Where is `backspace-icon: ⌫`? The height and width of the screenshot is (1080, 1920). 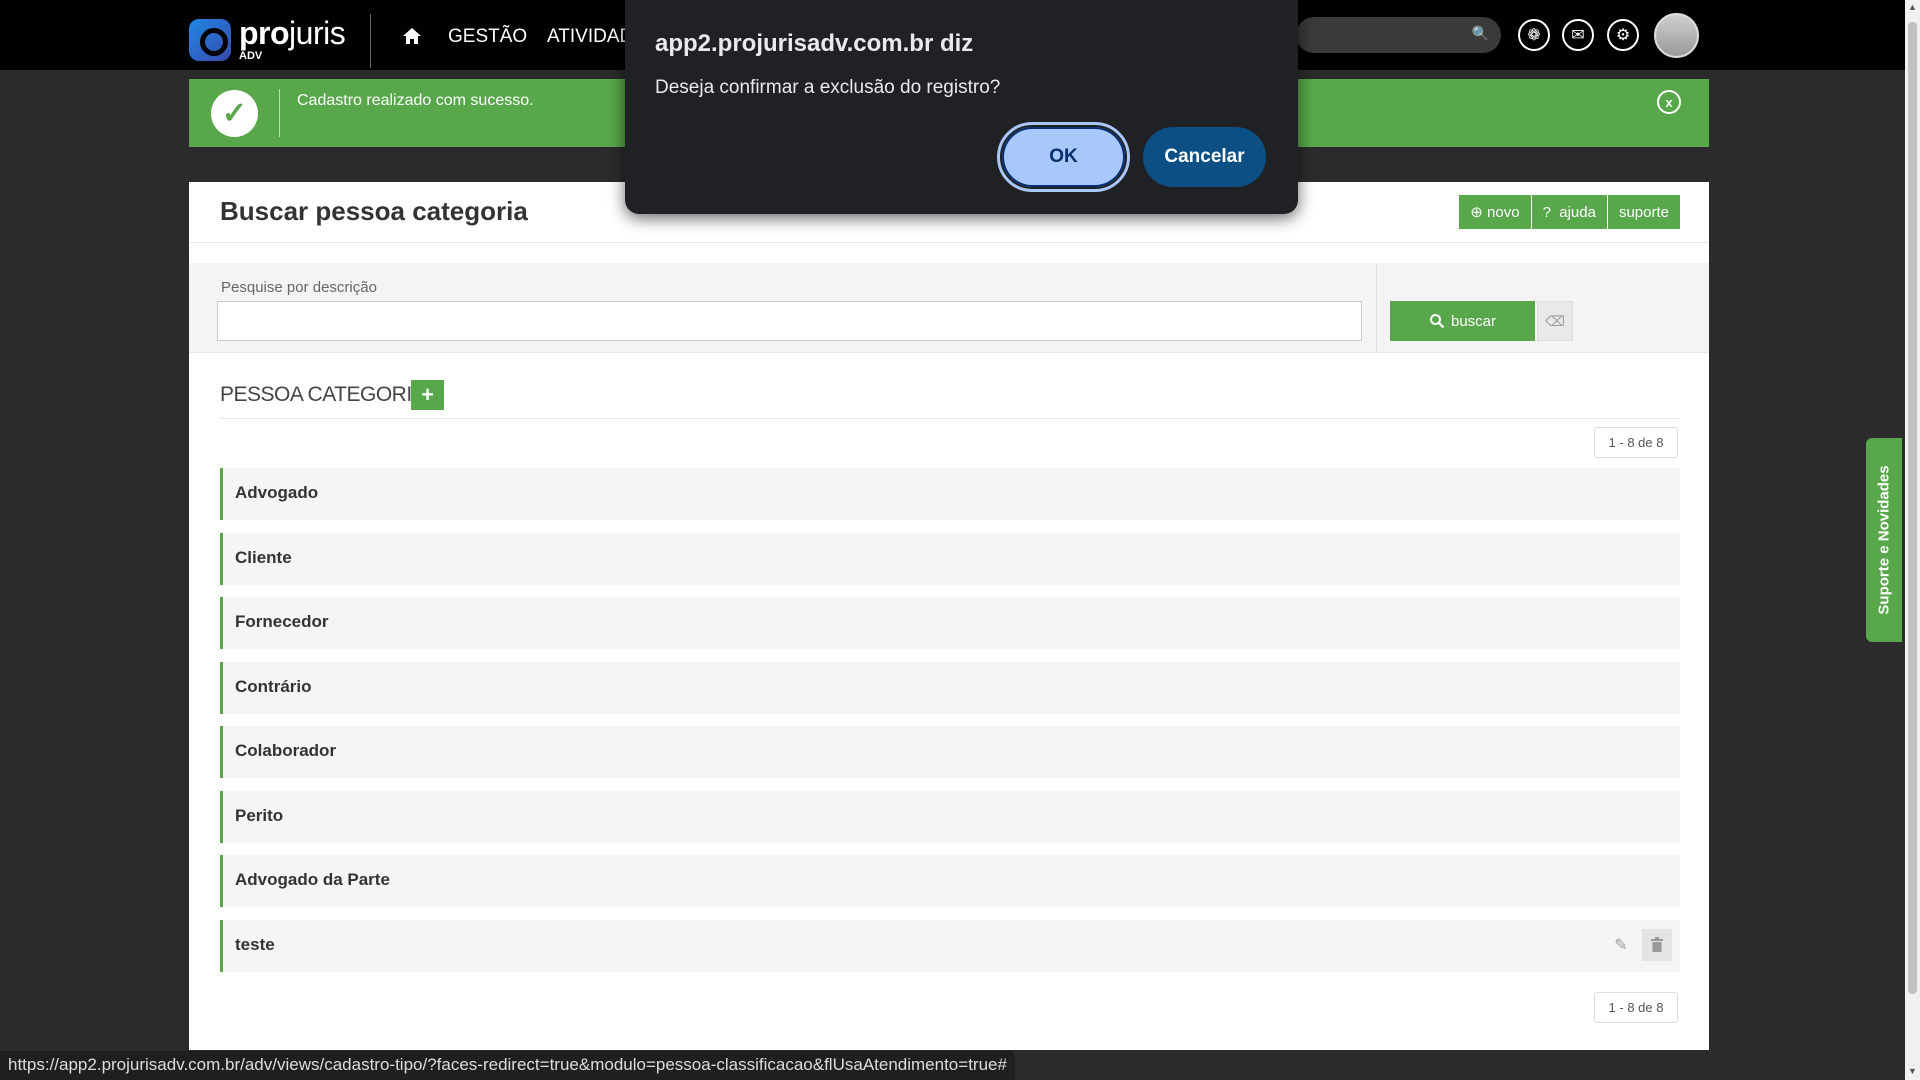 backspace-icon: ⌫ is located at coordinates (1555, 320).